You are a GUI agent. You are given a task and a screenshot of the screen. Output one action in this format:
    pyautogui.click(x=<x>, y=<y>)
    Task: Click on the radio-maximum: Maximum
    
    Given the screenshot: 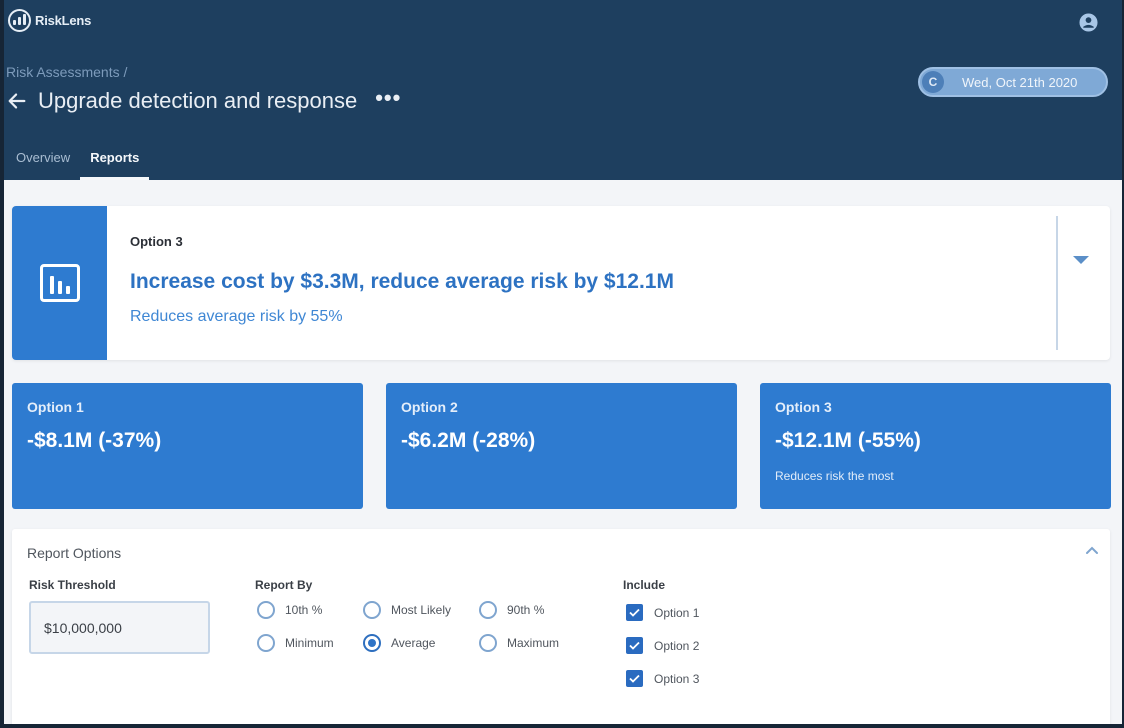 What is the action you would take?
    pyautogui.click(x=519, y=643)
    